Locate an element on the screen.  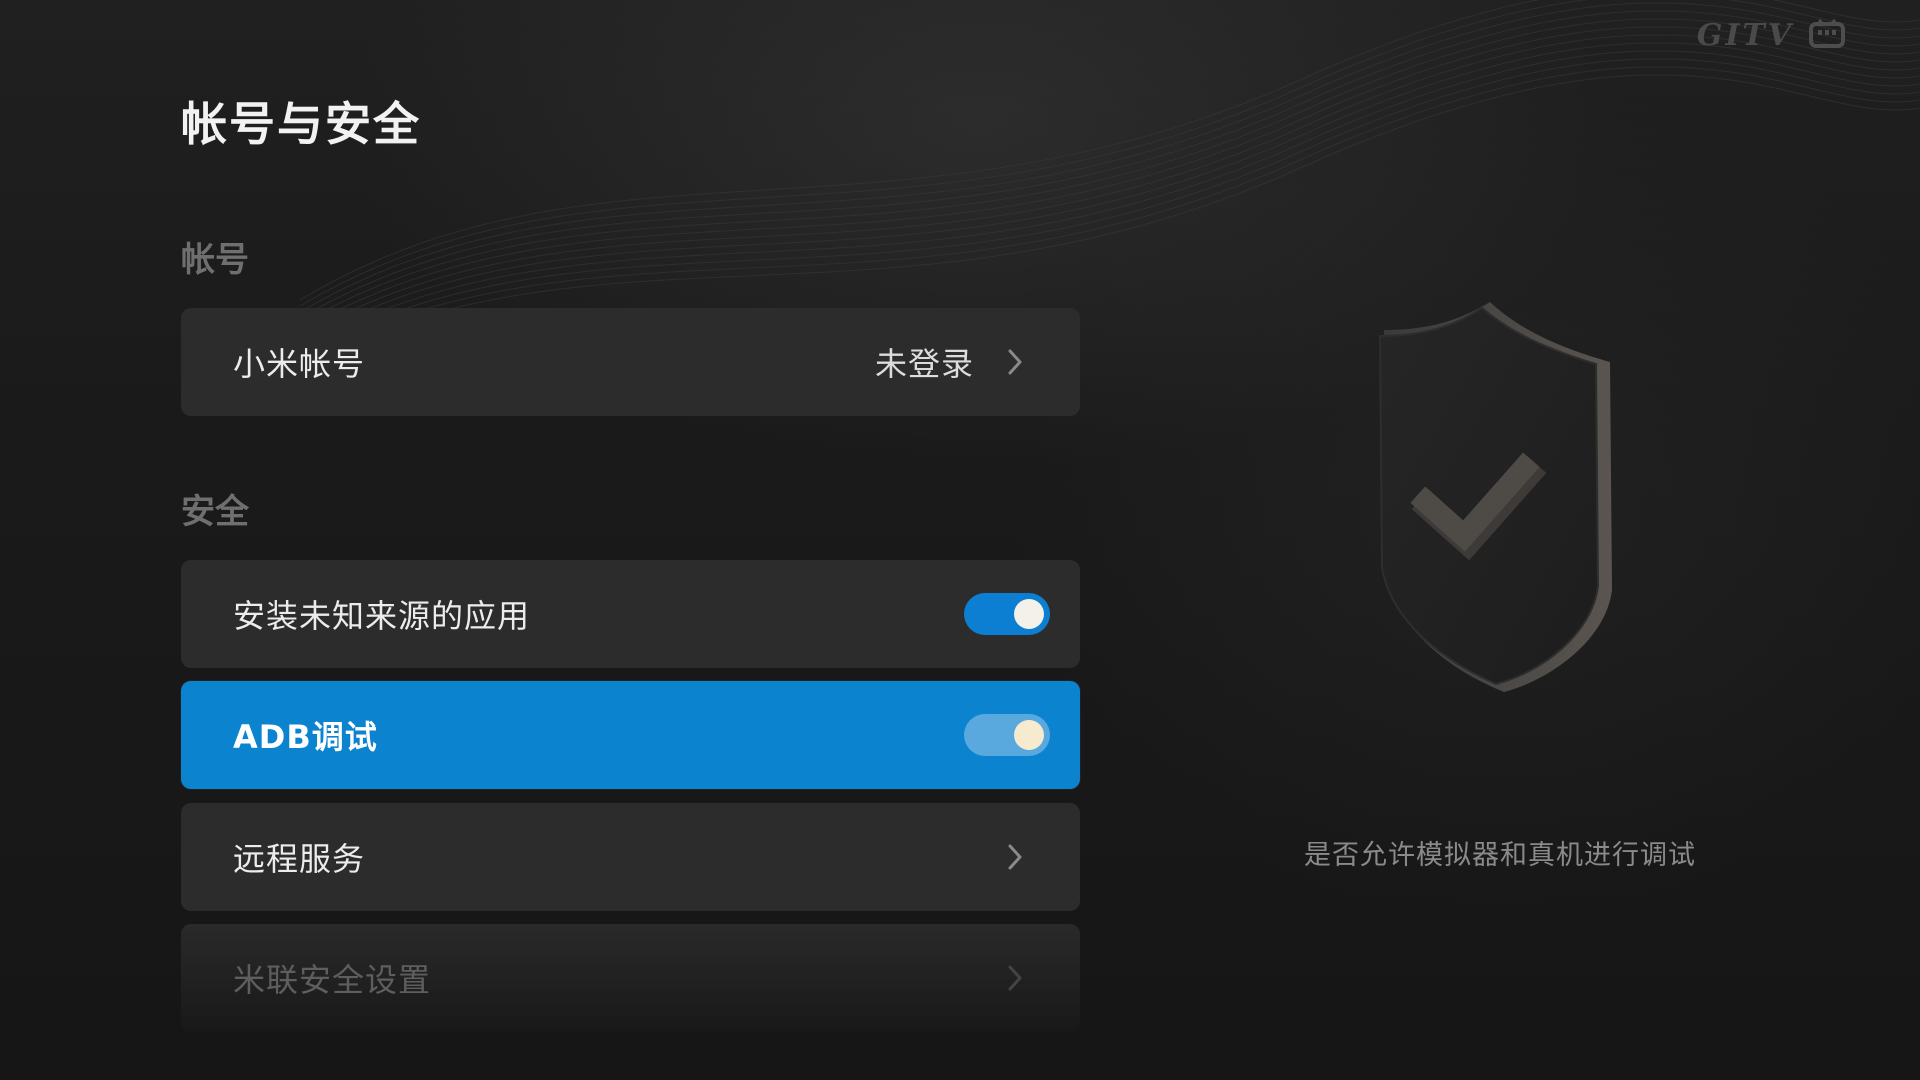
unknown-sources-toggle is located at coordinates (1007, 614).